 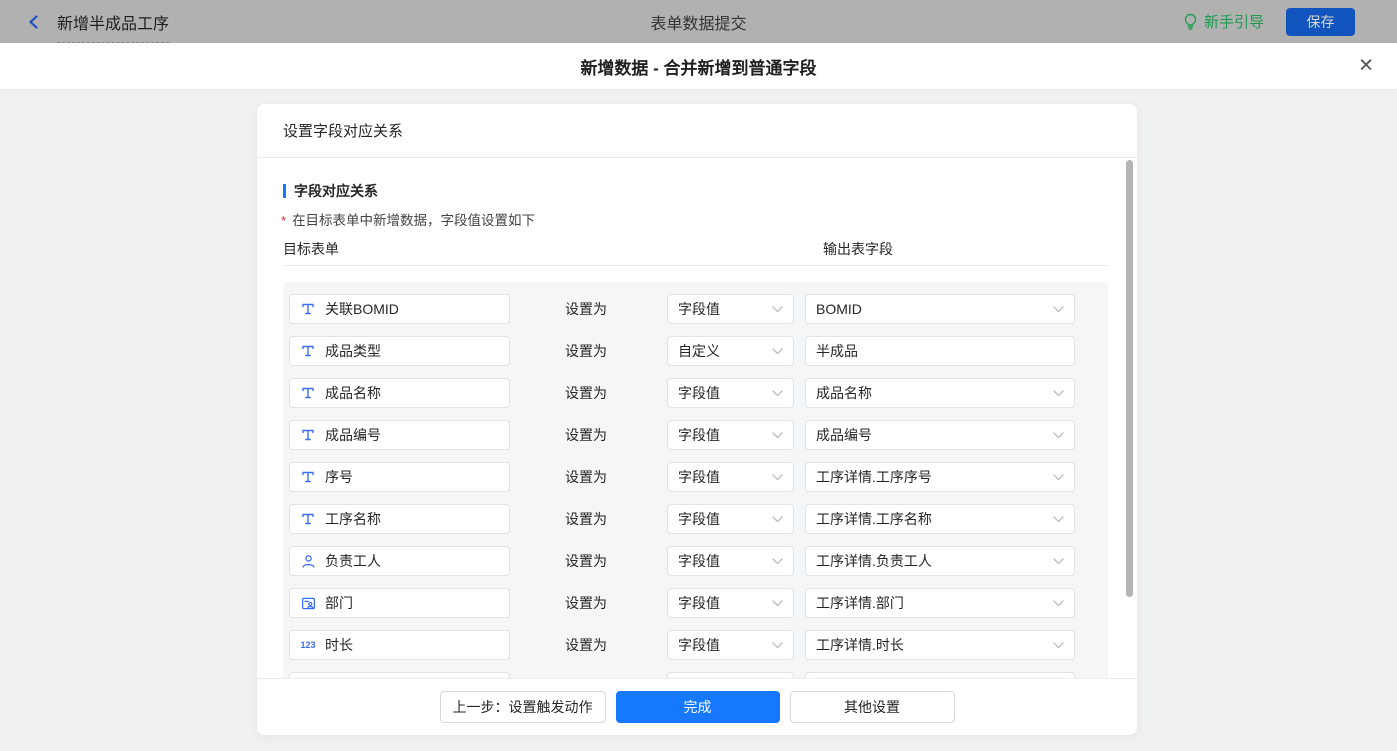 I want to click on section-accent-bar, so click(x=284, y=191).